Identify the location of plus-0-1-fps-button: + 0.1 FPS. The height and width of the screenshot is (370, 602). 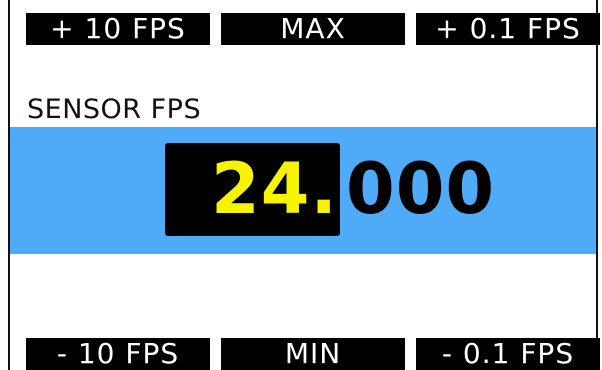
(508, 29).